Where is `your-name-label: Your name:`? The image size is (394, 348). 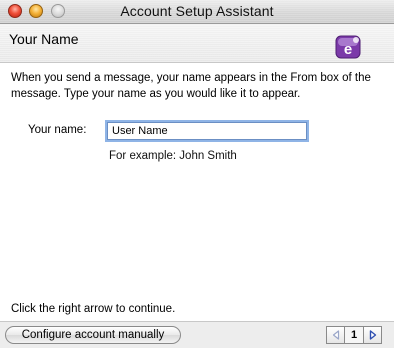
your-name-label: Your name: is located at coordinates (57, 130).